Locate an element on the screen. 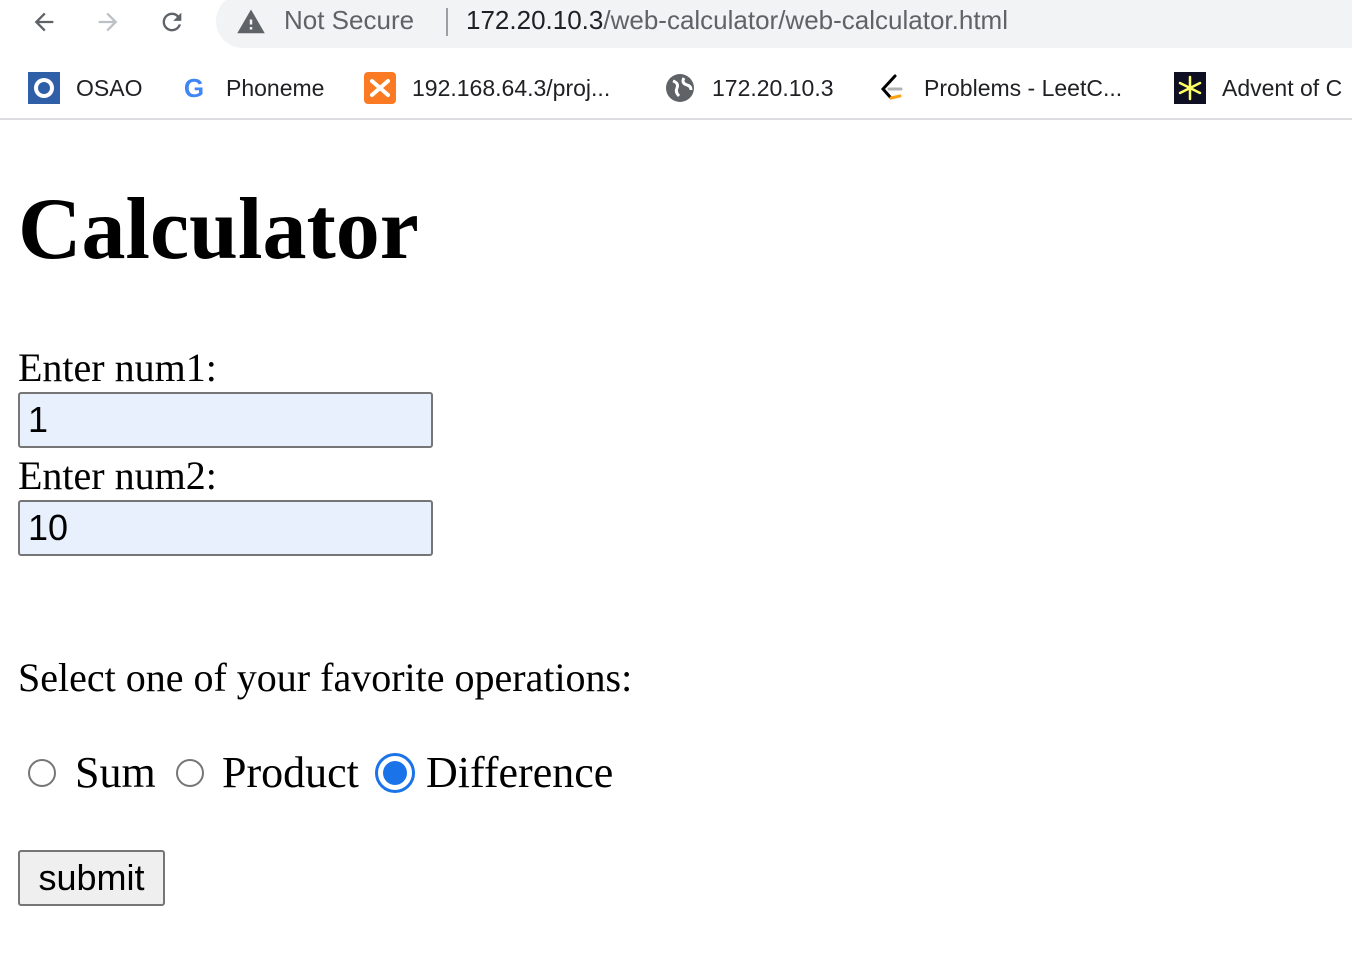 This screenshot has width=1352, height=974. reload-button is located at coordinates (172, 22).